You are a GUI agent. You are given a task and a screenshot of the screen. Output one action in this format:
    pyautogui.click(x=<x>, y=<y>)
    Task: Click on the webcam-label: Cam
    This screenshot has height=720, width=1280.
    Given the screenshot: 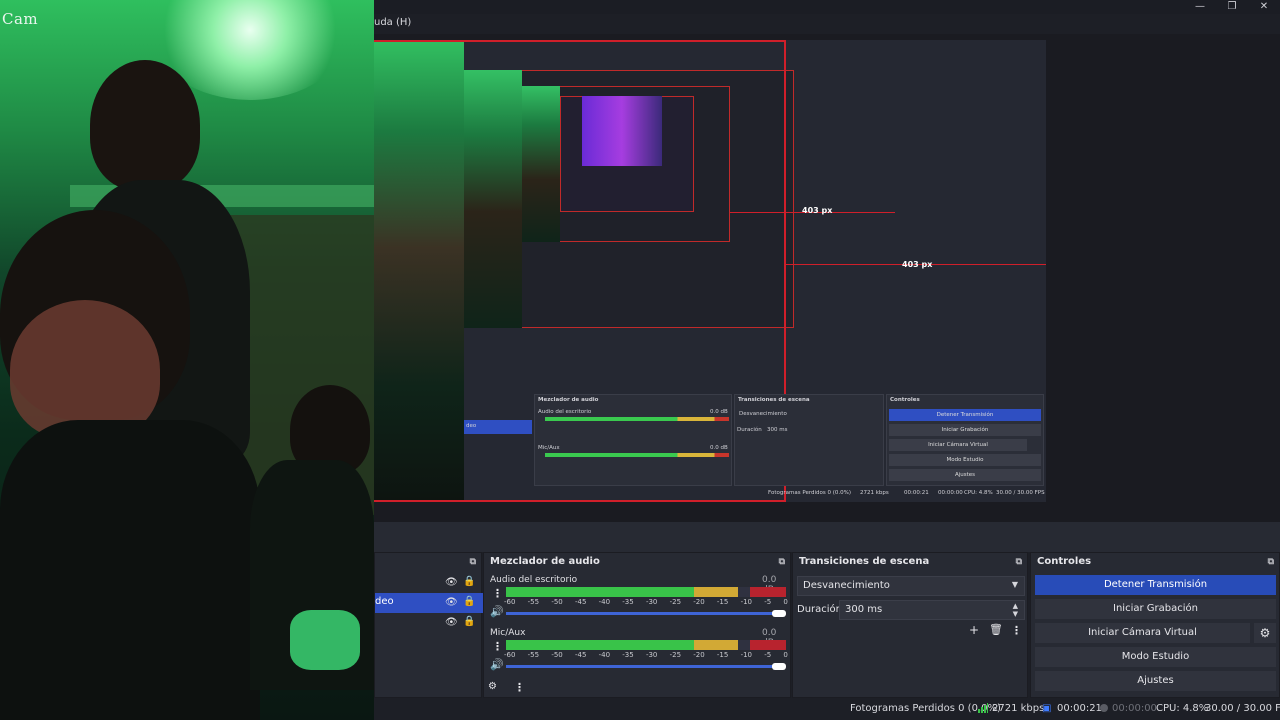 What is the action you would take?
    pyautogui.click(x=20, y=19)
    